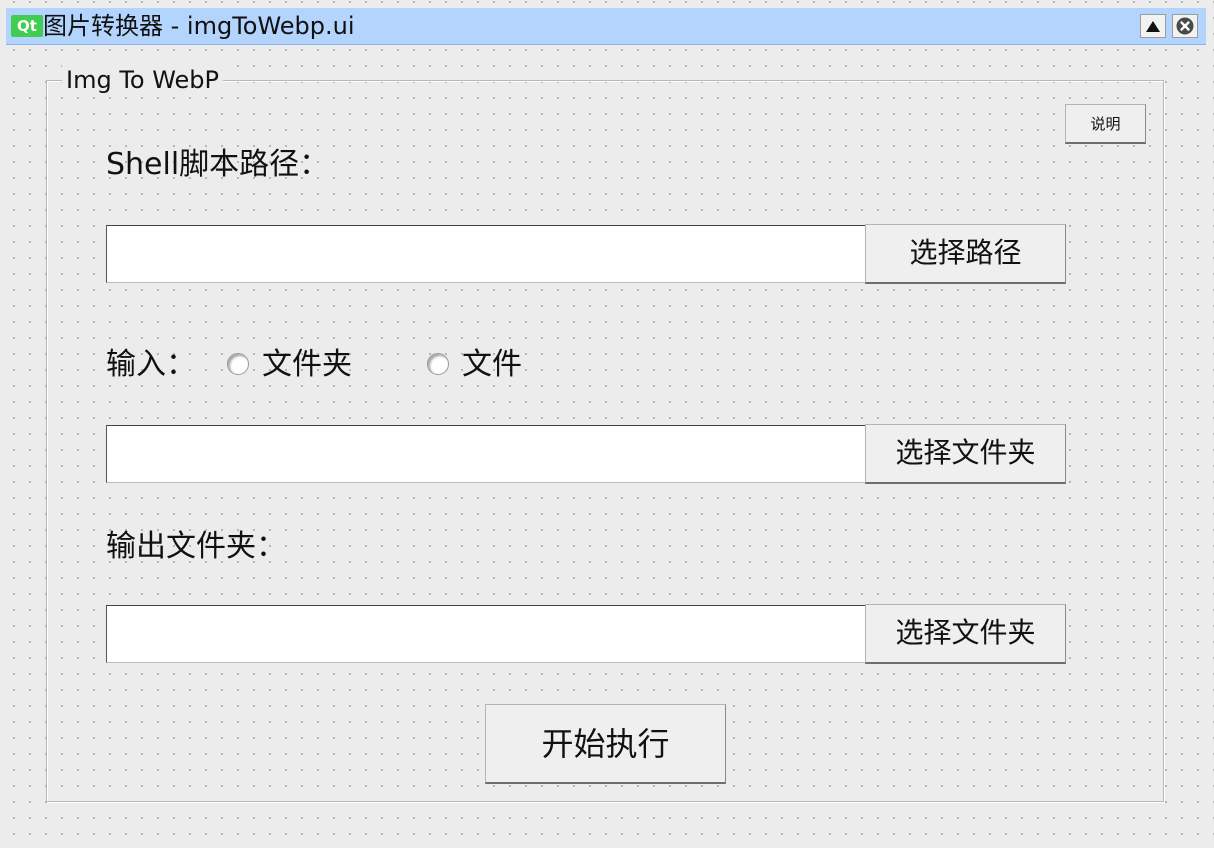 The width and height of the screenshot is (1214, 848). Describe the element at coordinates (965, 634) in the screenshot. I see `select-output-folder-button: 选择文件夹` at that location.